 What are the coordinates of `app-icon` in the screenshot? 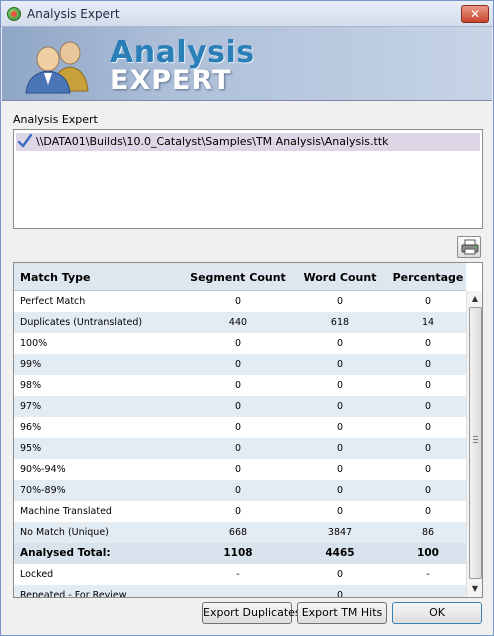 It's located at (14, 14).